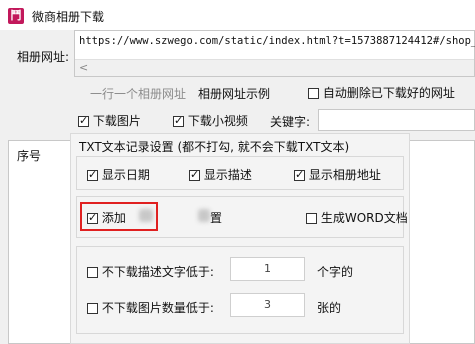  What do you see at coordinates (92, 272) in the screenshot?
I see `min-desc-checkbox` at bounding box center [92, 272].